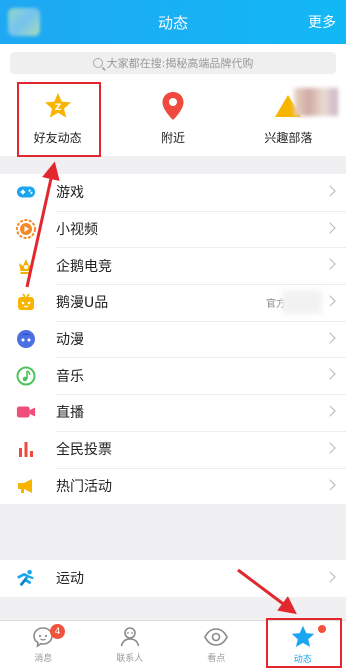 This screenshot has height=668, width=346. What do you see at coordinates (26, 412) in the screenshot?
I see `camera-icon` at bounding box center [26, 412].